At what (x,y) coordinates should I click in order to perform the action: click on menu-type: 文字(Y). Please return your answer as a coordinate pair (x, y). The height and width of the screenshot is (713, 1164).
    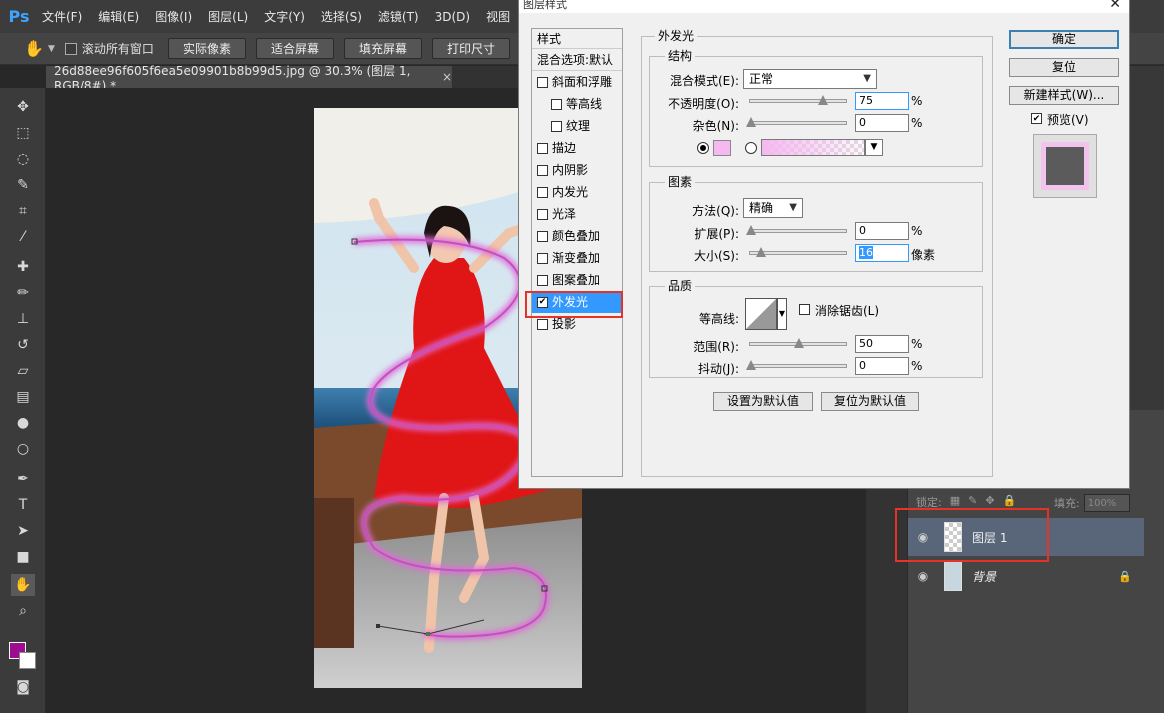
    Looking at the image, I should click on (284, 16).